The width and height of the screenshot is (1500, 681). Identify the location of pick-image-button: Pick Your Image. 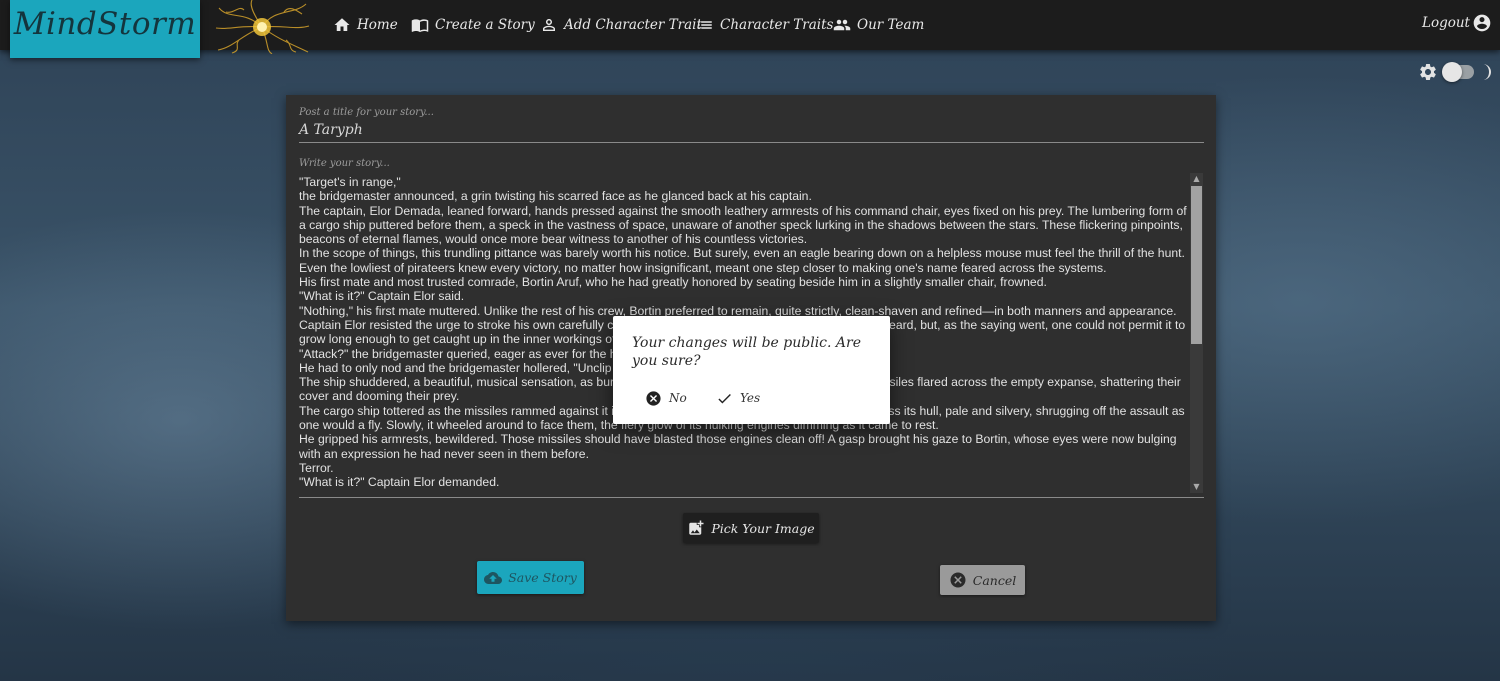
(751, 528).